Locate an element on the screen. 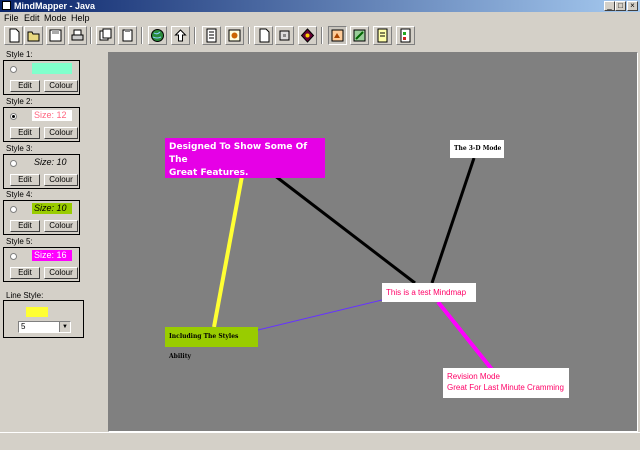 The image size is (640, 450). menu-edit: Edit is located at coordinates (32, 18).